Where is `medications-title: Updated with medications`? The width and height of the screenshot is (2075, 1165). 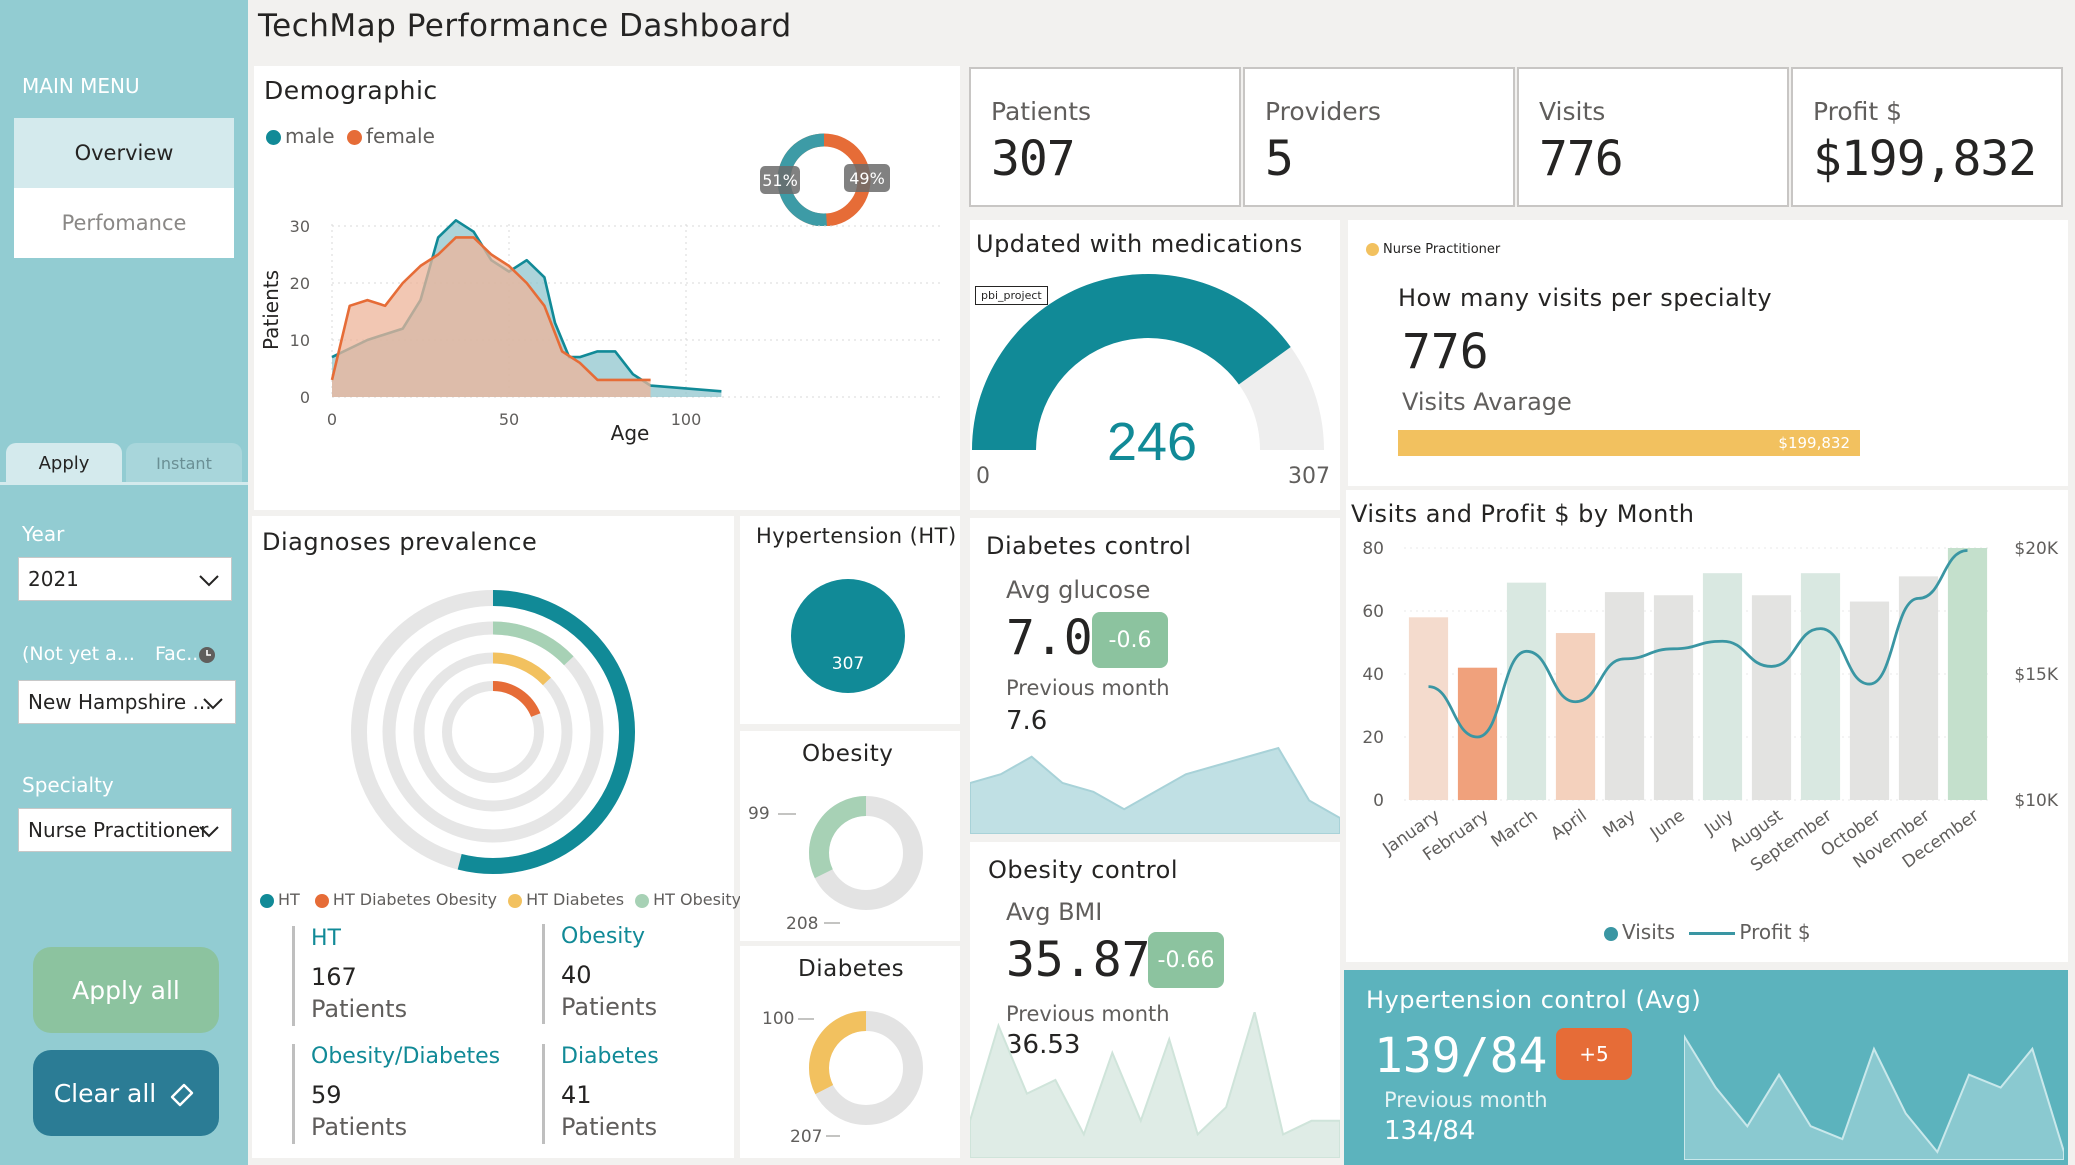 medications-title: Updated with medications is located at coordinates (1139, 244).